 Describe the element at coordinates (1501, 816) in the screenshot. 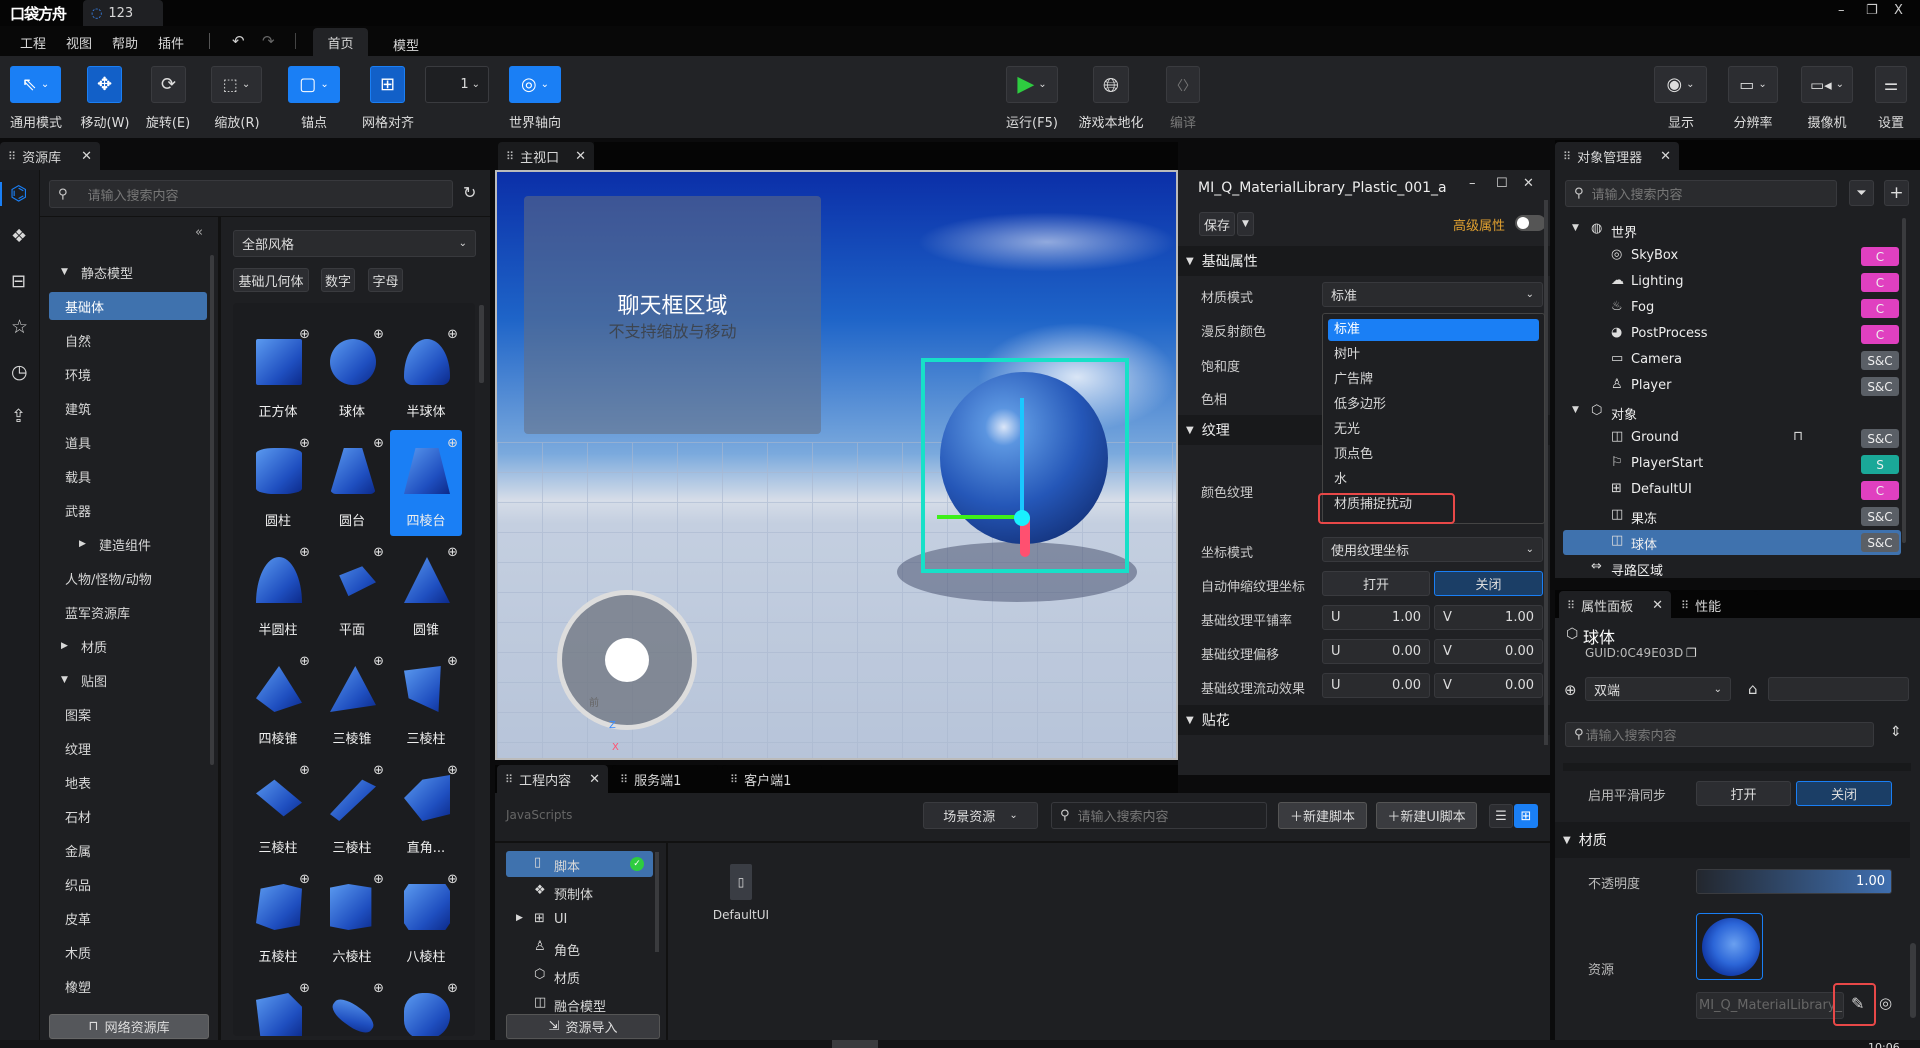

I see `list-view-button: ☰` at that location.